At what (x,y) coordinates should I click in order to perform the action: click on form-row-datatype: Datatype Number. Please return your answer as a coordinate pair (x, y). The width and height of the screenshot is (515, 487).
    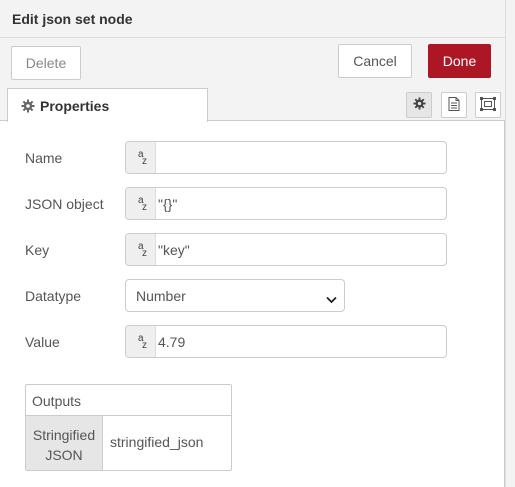
    Looking at the image, I should click on (240, 296).